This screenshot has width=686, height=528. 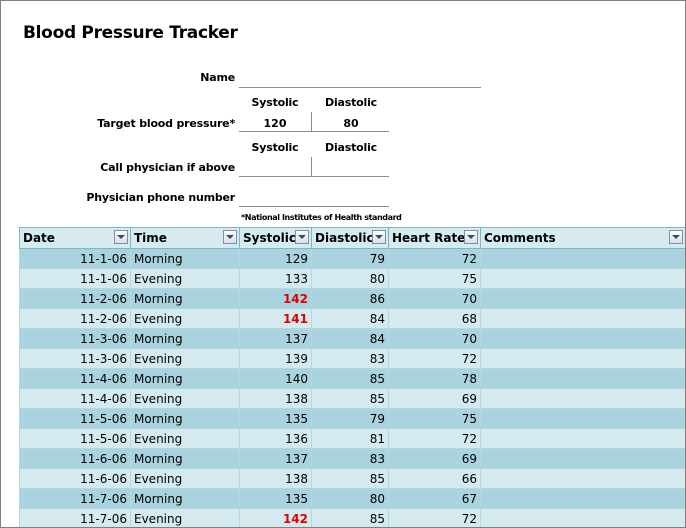 I want to click on systolic-cell: 139, so click(x=275, y=358).